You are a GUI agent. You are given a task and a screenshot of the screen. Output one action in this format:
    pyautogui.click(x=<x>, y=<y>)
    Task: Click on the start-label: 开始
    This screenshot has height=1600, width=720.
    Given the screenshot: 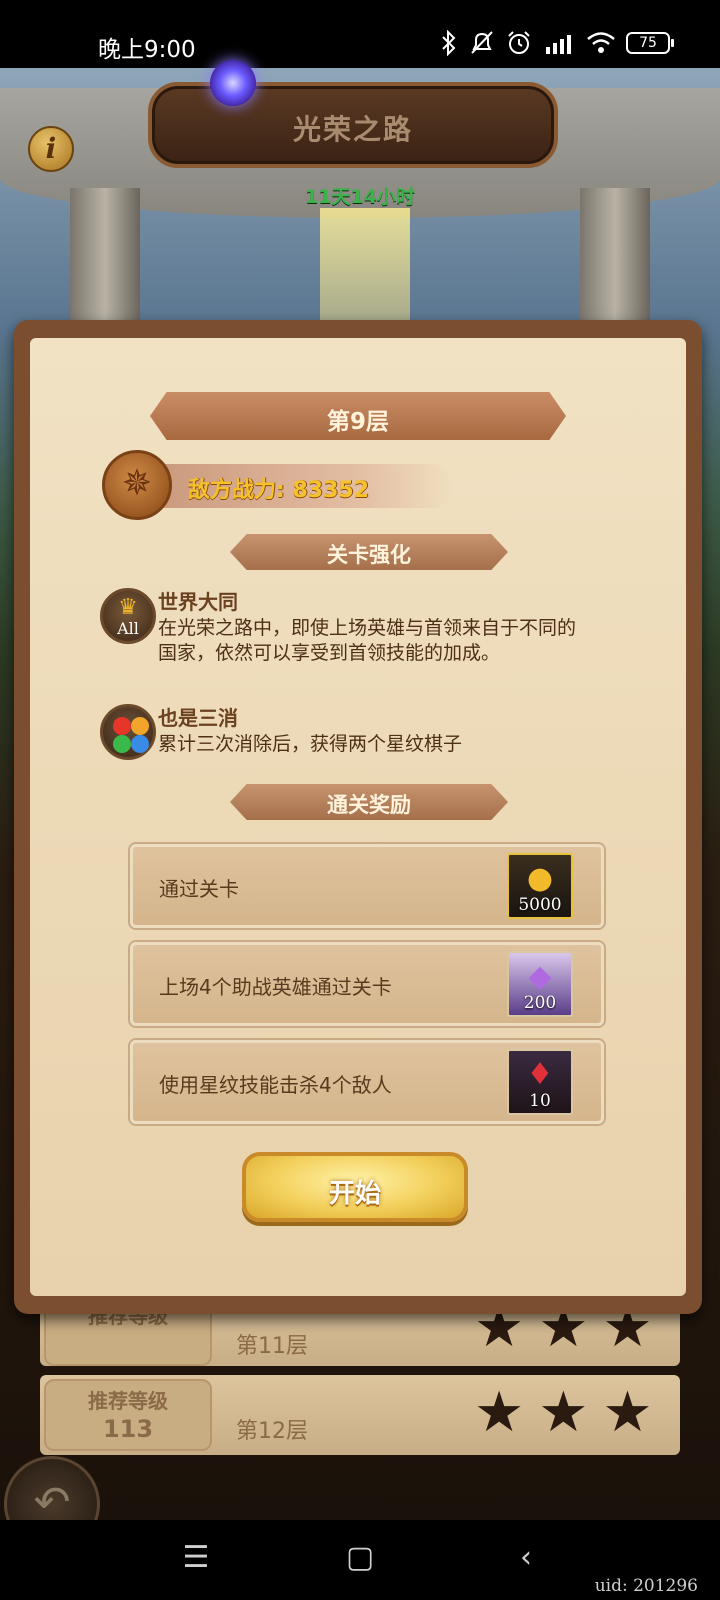 What is the action you would take?
    pyautogui.click(x=354, y=1194)
    